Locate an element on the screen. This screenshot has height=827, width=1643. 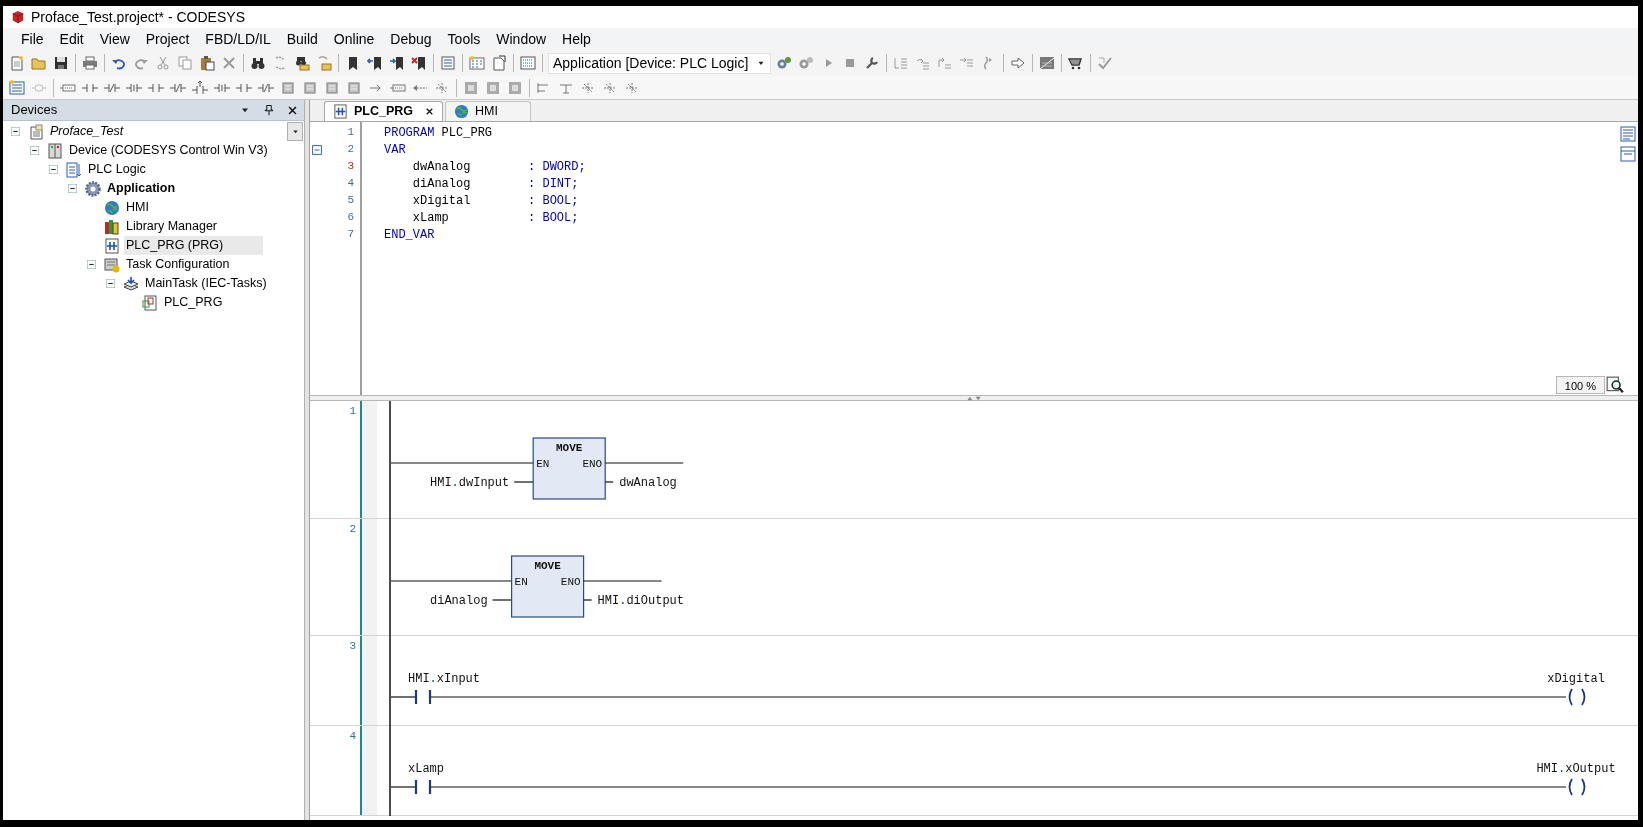
pin-label: EN is located at coordinates (543, 464).